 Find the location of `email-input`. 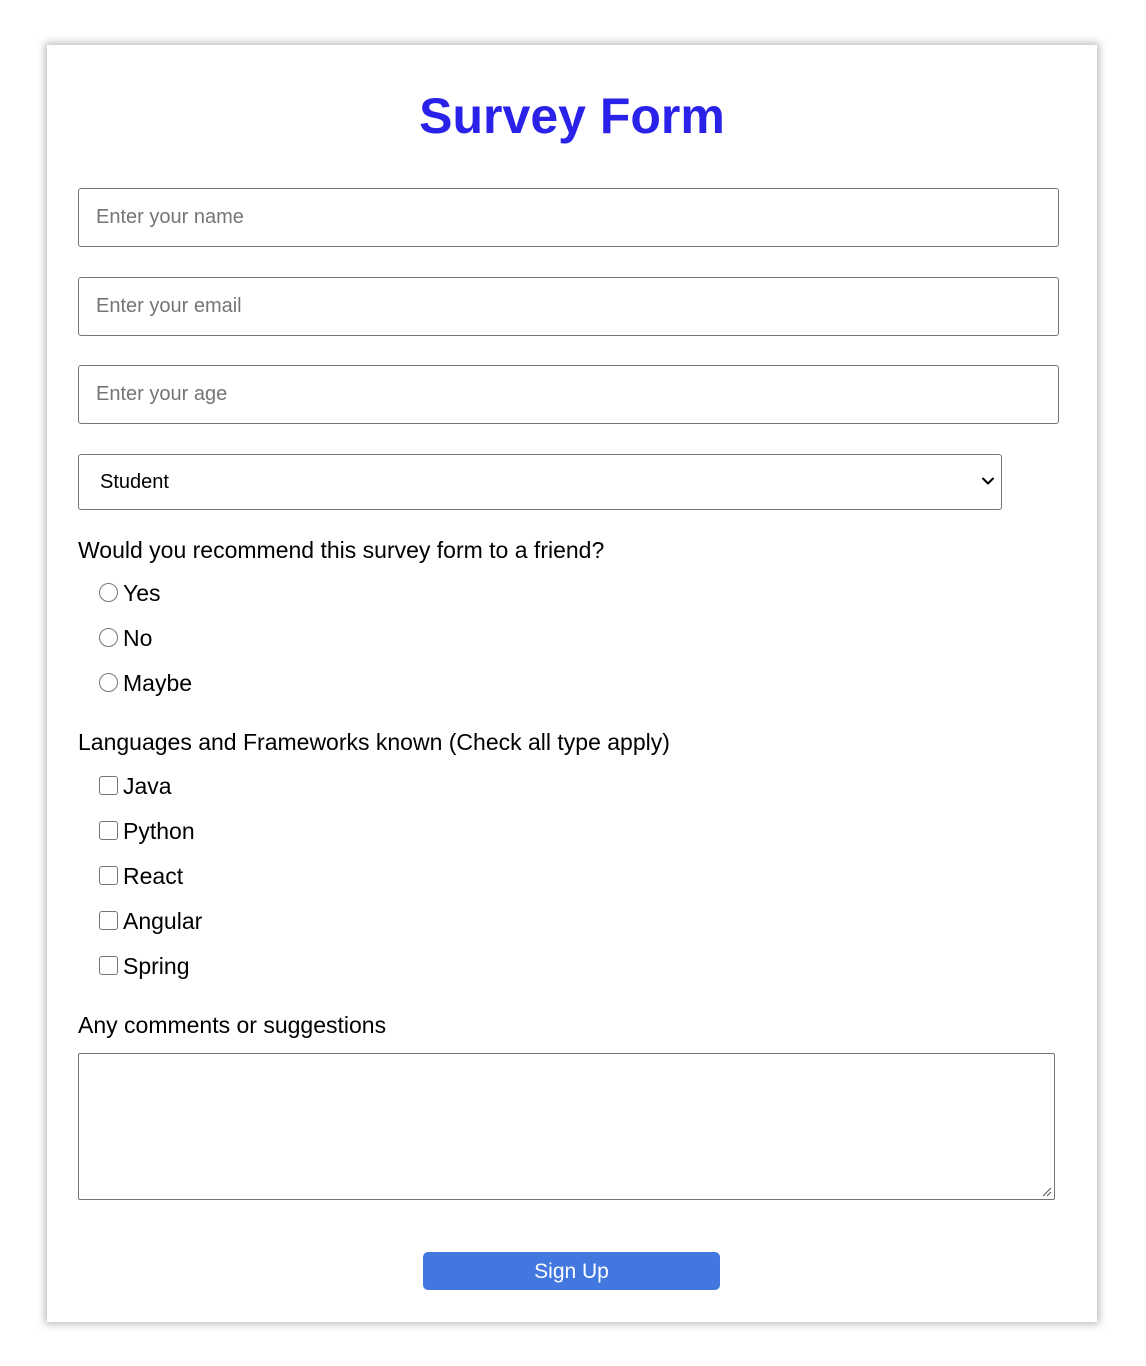

email-input is located at coordinates (568, 306).